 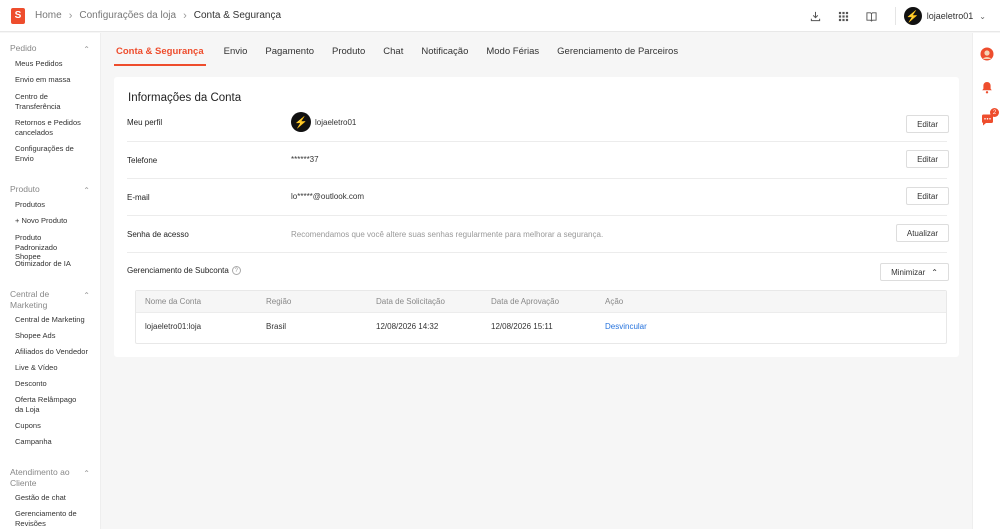 I want to click on sidebar-item-retornos: Retornos e Pedidos cancelados, so click(x=45, y=127).